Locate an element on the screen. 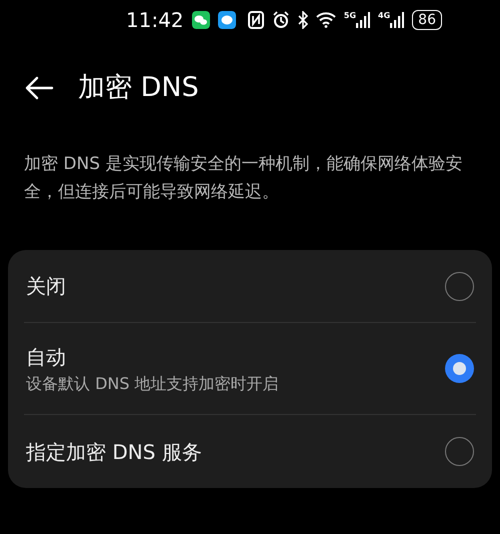 The image size is (500, 534). network-type-label: 4G is located at coordinates (384, 16).